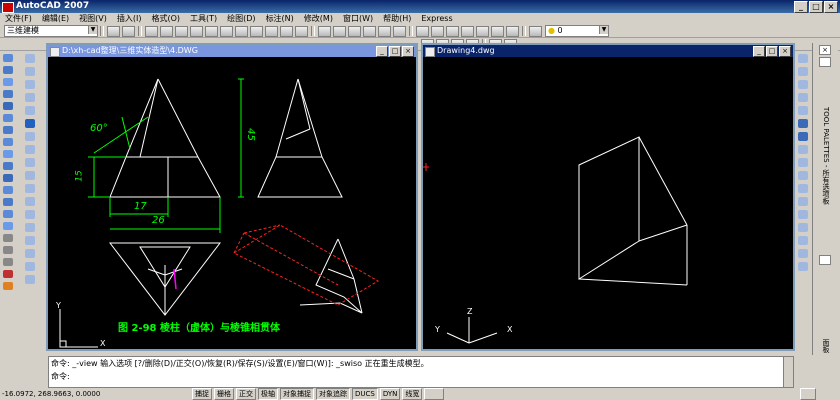 Image resolution: width=840 pixels, height=400 pixels. Describe the element at coordinates (803, 175) in the screenshot. I see `ucs-face-icon` at that location.